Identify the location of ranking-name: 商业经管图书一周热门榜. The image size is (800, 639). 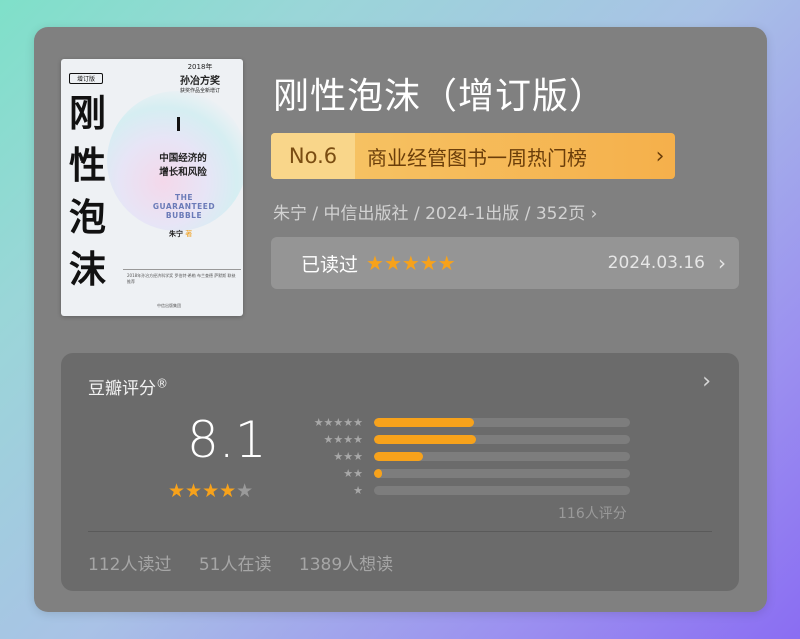
(477, 157).